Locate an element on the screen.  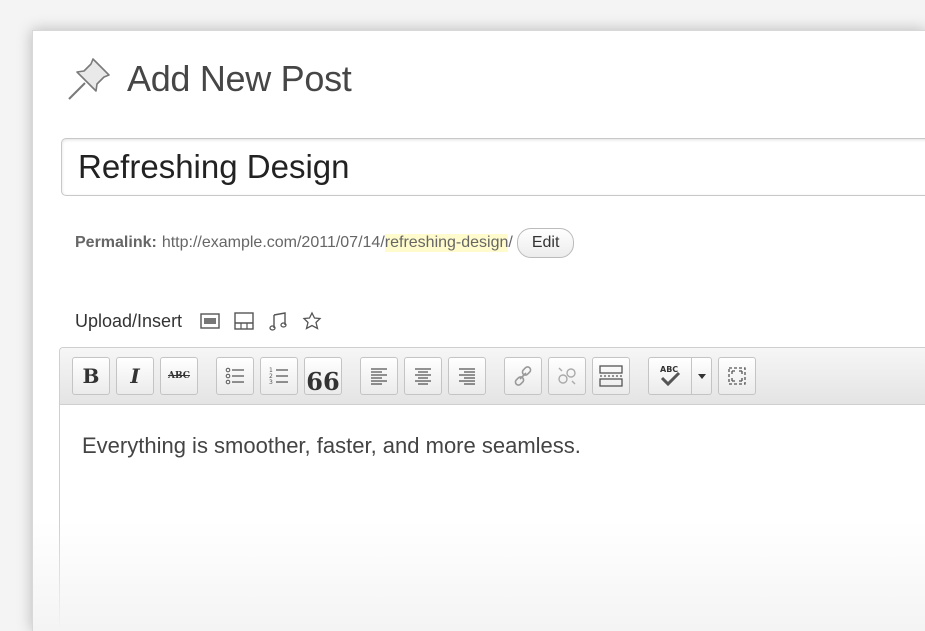
blockquote-button: 66 is located at coordinates (323, 376).